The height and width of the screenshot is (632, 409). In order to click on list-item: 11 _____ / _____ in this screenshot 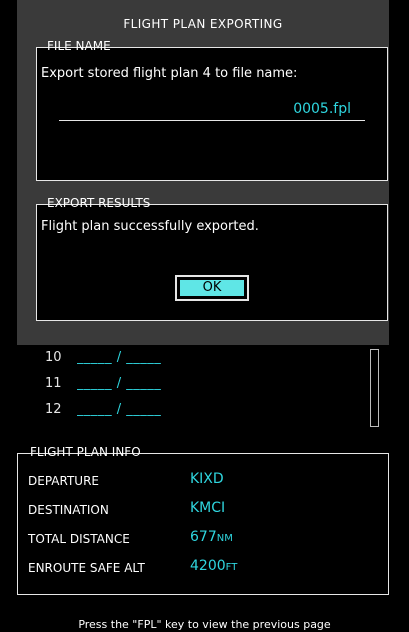, I will do `click(103, 383)`.